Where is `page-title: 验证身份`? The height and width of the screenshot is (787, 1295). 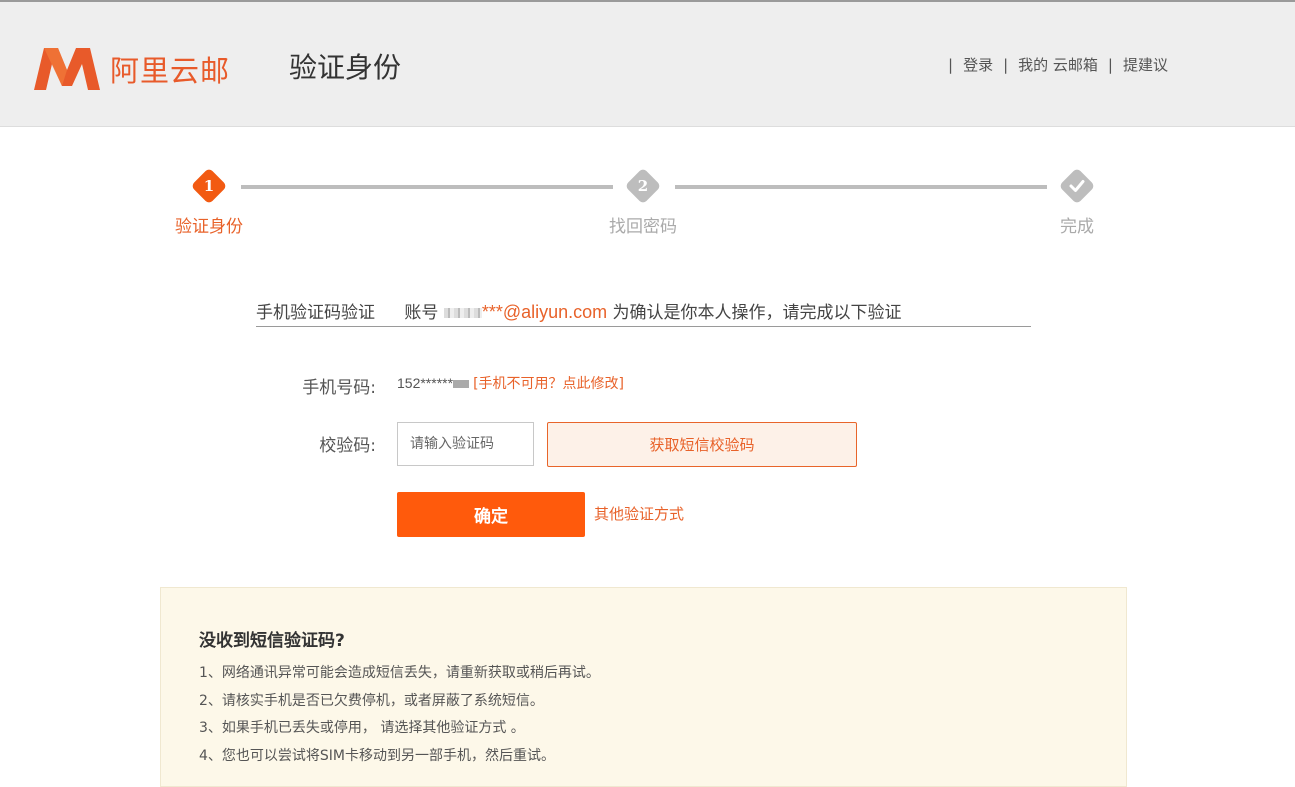
page-title: 验证身份 is located at coordinates (345, 67).